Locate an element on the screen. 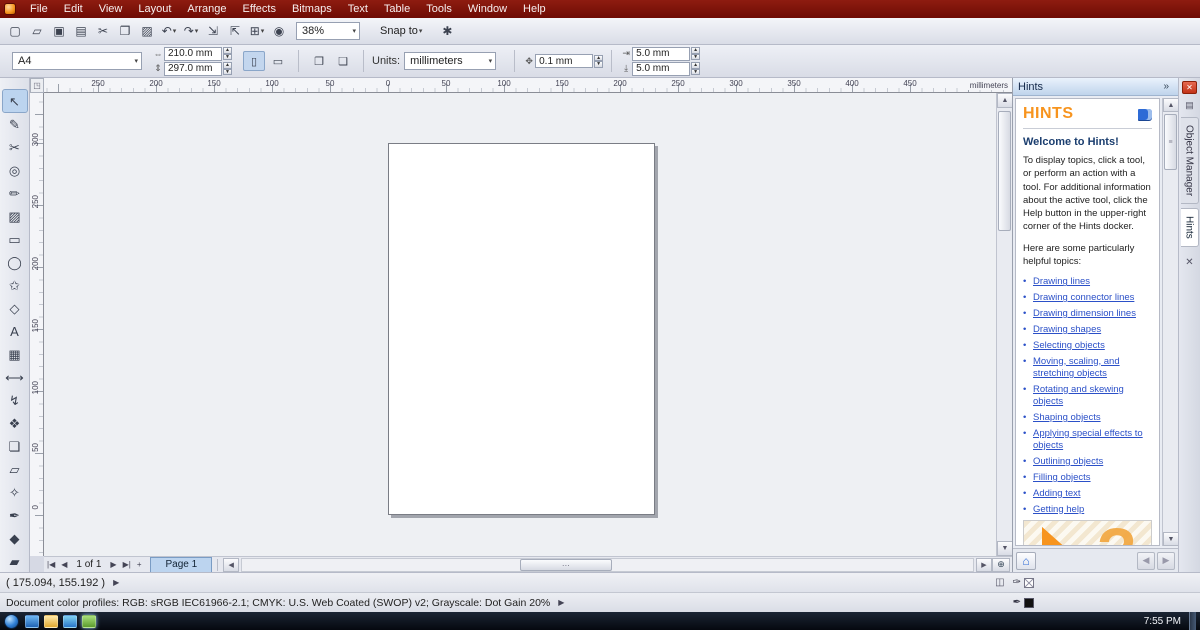 The image size is (1200, 630). hint-link: Drawing lines is located at coordinates (1061, 282).